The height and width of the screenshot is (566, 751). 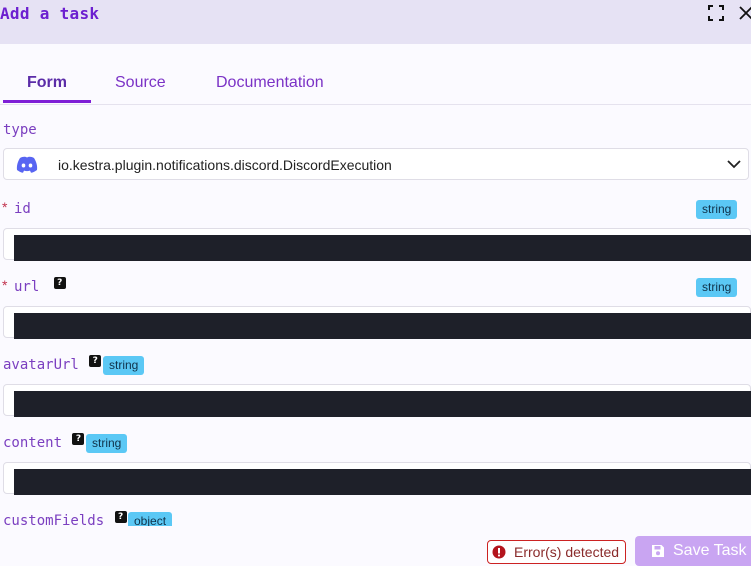 I want to click on avatarurl-type-badge: string, so click(x=124, y=365).